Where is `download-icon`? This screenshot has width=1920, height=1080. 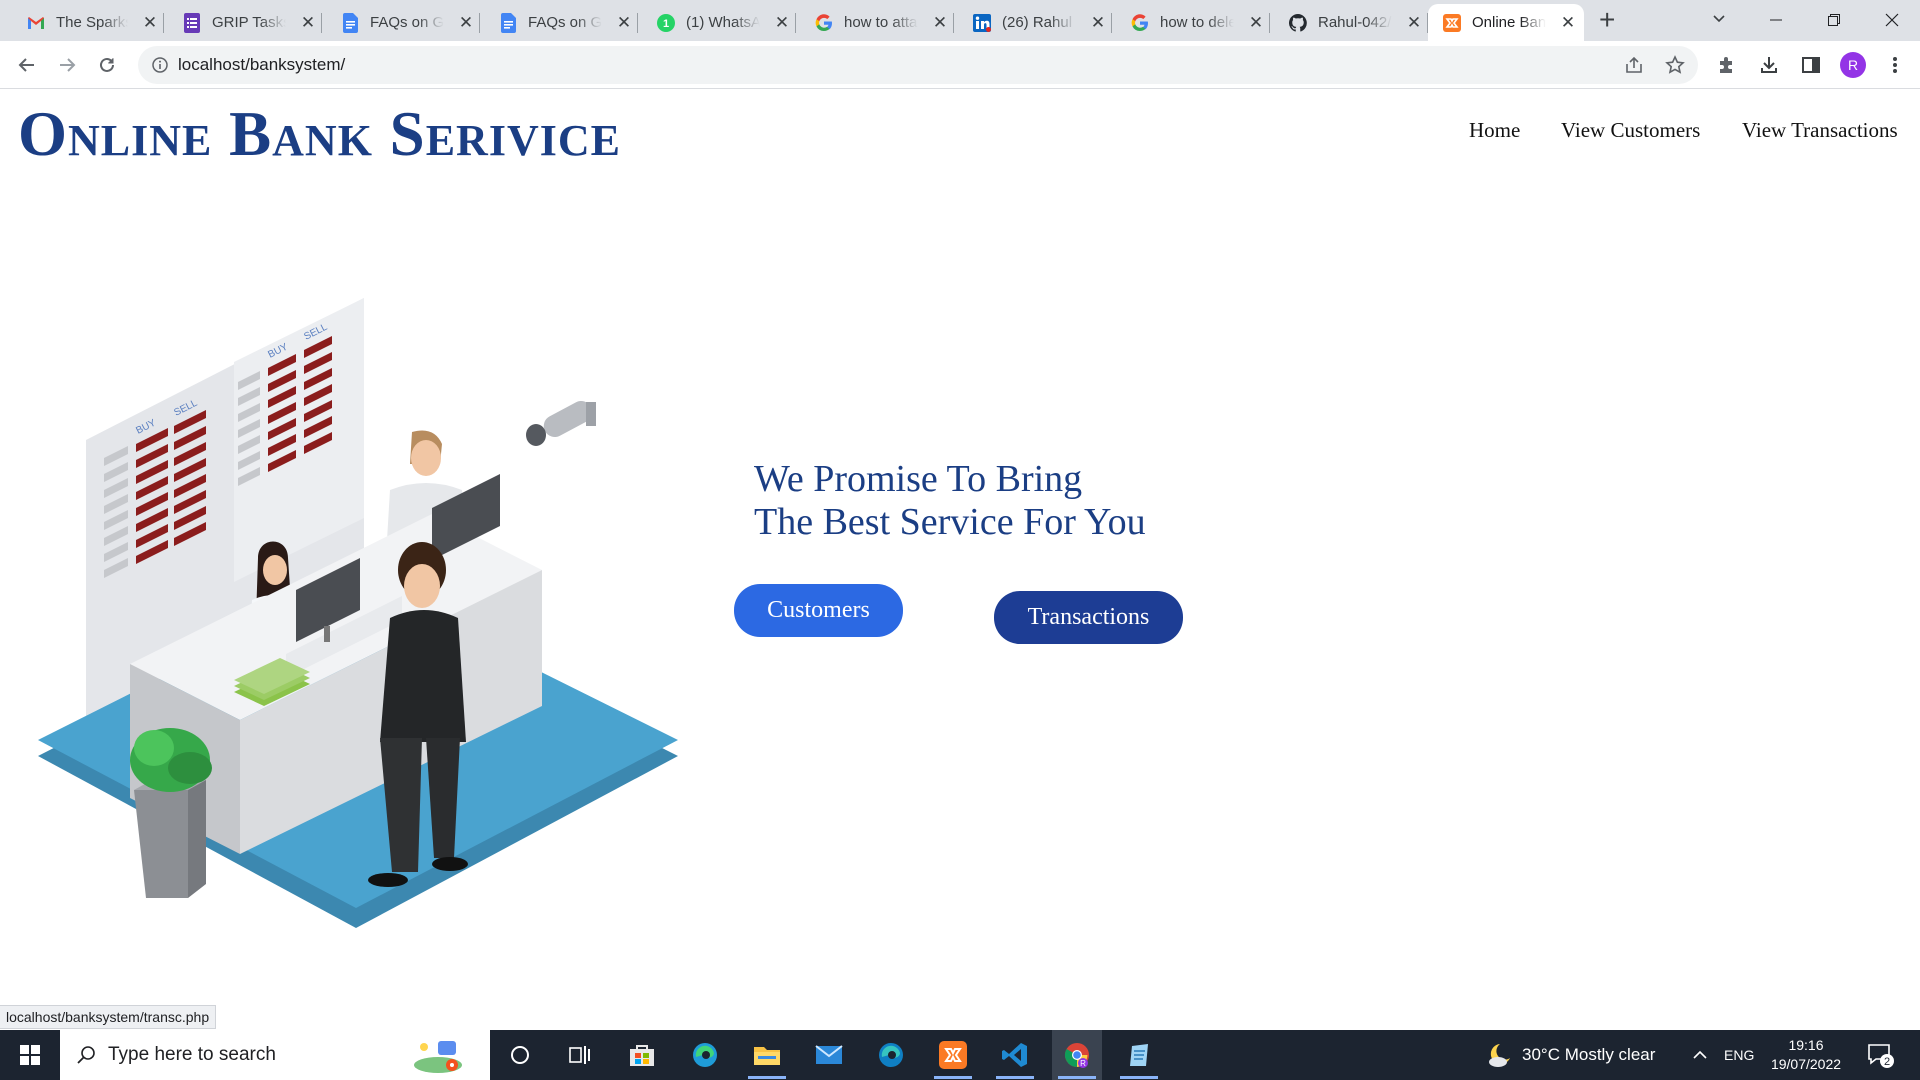
download-icon is located at coordinates (1769, 65).